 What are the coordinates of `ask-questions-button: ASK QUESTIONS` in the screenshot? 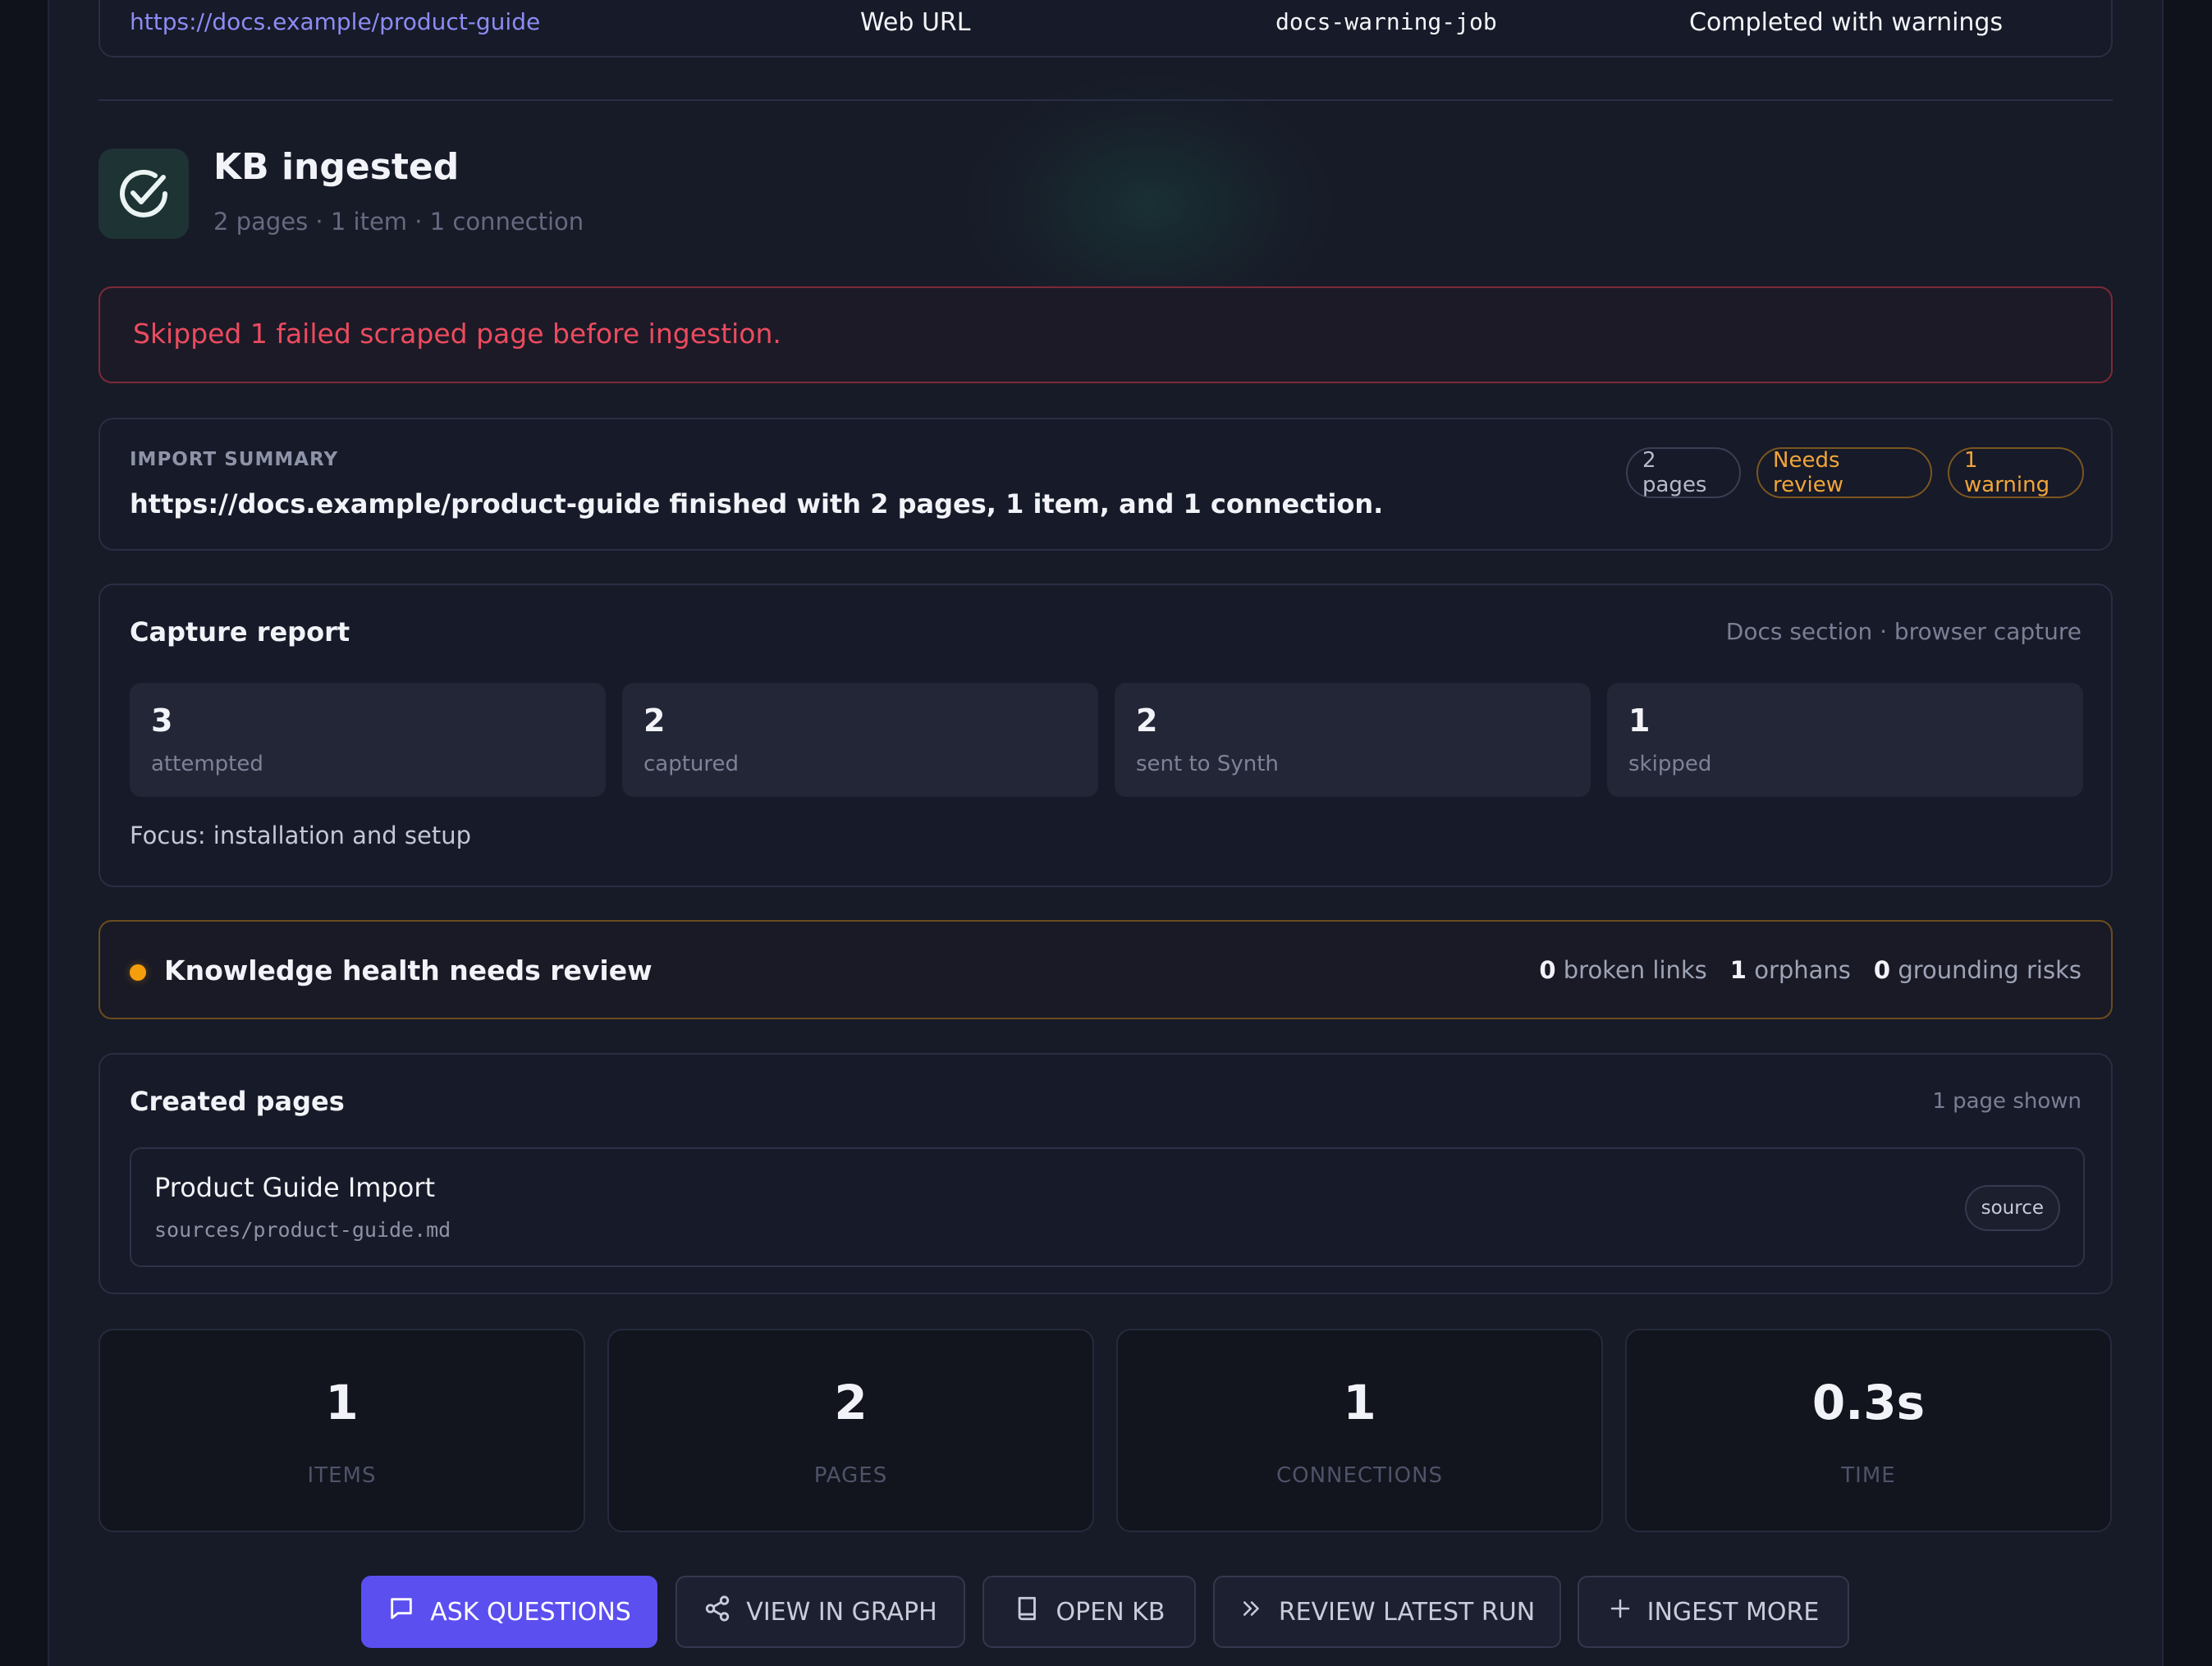 It's located at (509, 1612).